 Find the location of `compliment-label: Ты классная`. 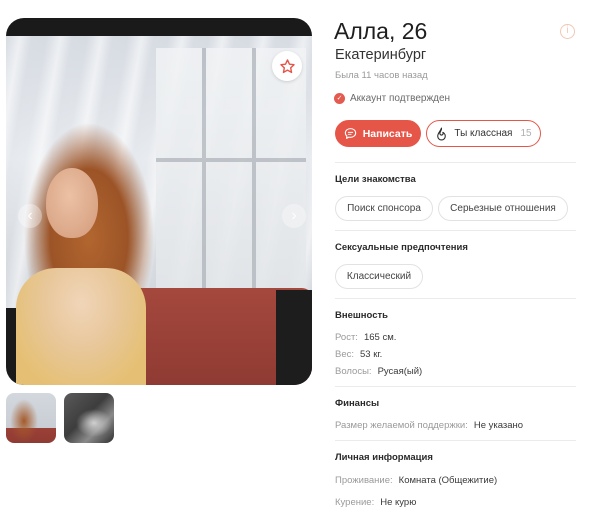

compliment-label: Ты классная is located at coordinates (483, 133).